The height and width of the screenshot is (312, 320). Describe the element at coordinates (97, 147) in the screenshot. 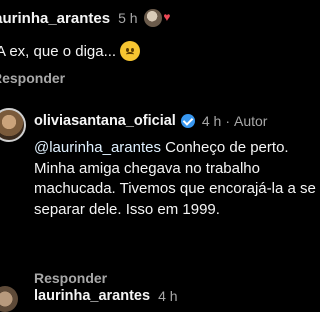

I see `mention-link: @laurinha_arantes` at that location.